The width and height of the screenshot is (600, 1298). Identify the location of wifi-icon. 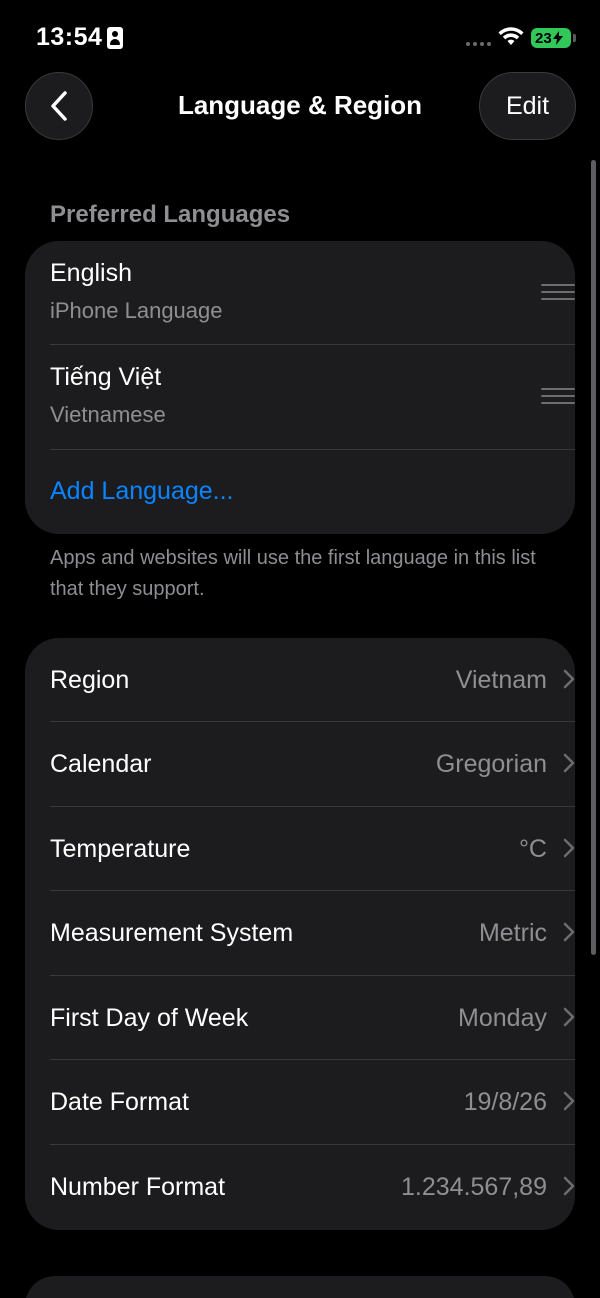
(511, 36).